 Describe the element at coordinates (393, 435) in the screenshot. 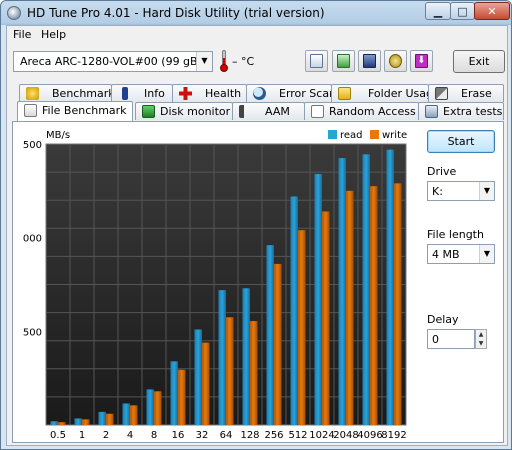

I see `x-tick-label: 8192` at that location.